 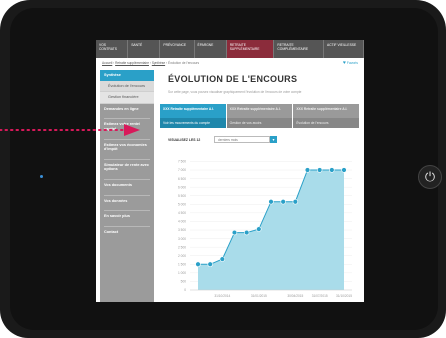 I want to click on y-tick-label: 1 000, so click(x=182, y=273).